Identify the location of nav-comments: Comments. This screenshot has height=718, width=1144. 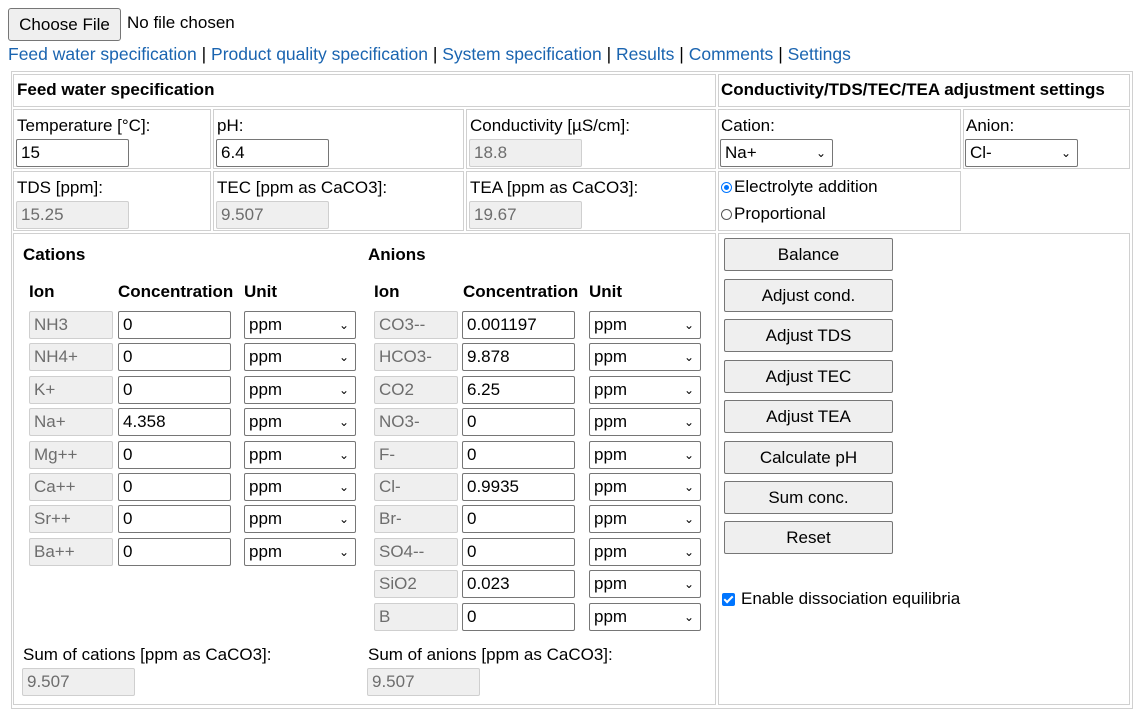
(731, 54).